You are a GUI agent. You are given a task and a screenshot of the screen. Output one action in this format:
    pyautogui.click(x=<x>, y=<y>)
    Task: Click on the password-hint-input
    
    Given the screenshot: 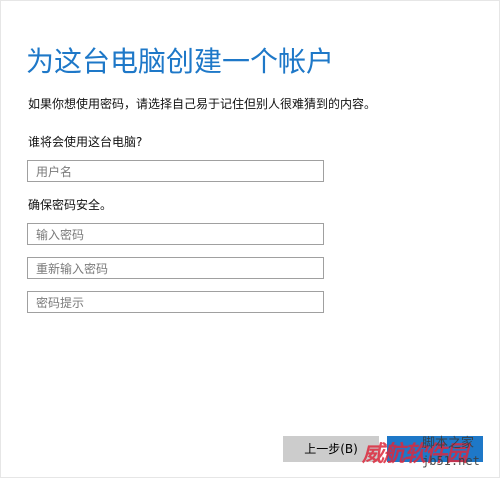 What is the action you would take?
    pyautogui.click(x=175, y=303)
    